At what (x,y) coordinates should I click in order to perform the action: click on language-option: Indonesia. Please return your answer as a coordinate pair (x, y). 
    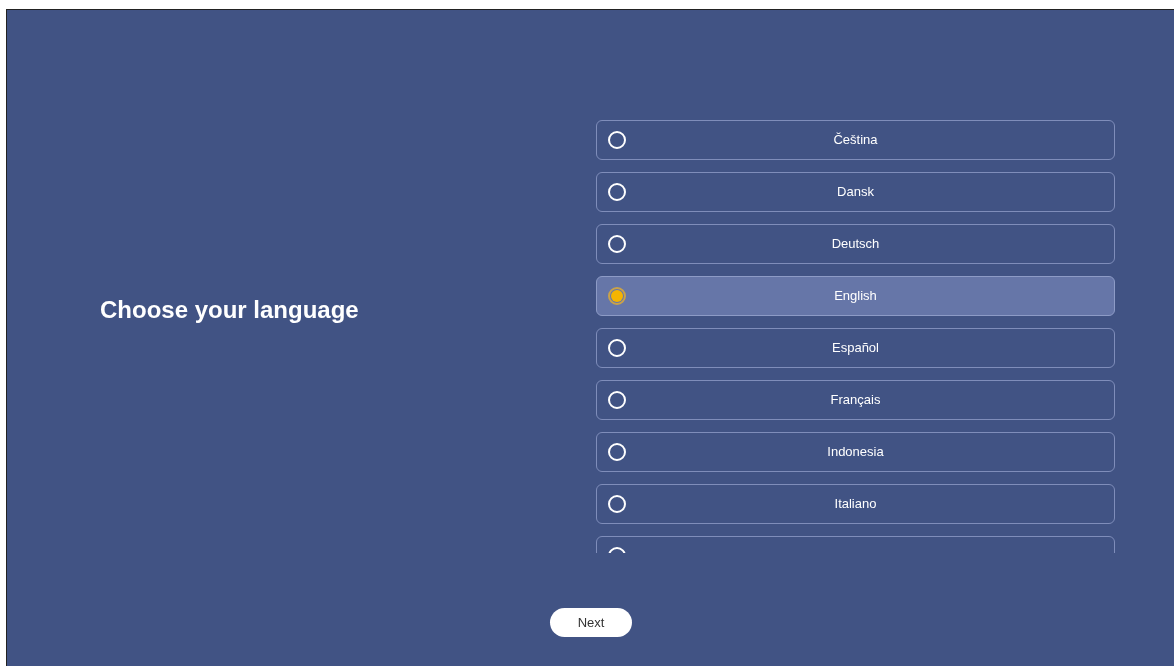
    Looking at the image, I should click on (855, 452).